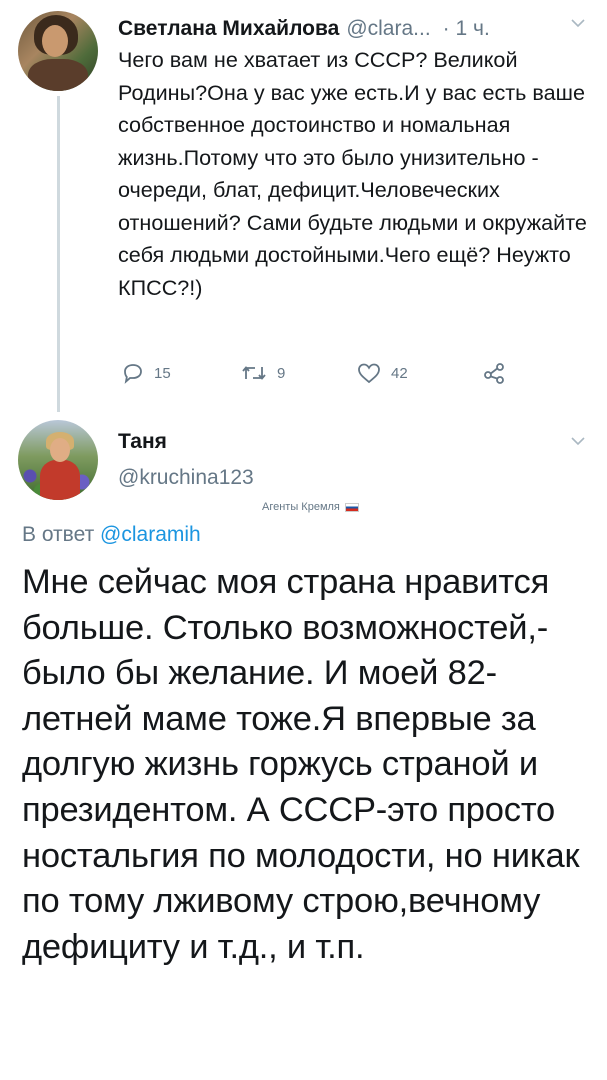  Describe the element at coordinates (133, 374) in the screenshot. I see `reply-icon` at that location.